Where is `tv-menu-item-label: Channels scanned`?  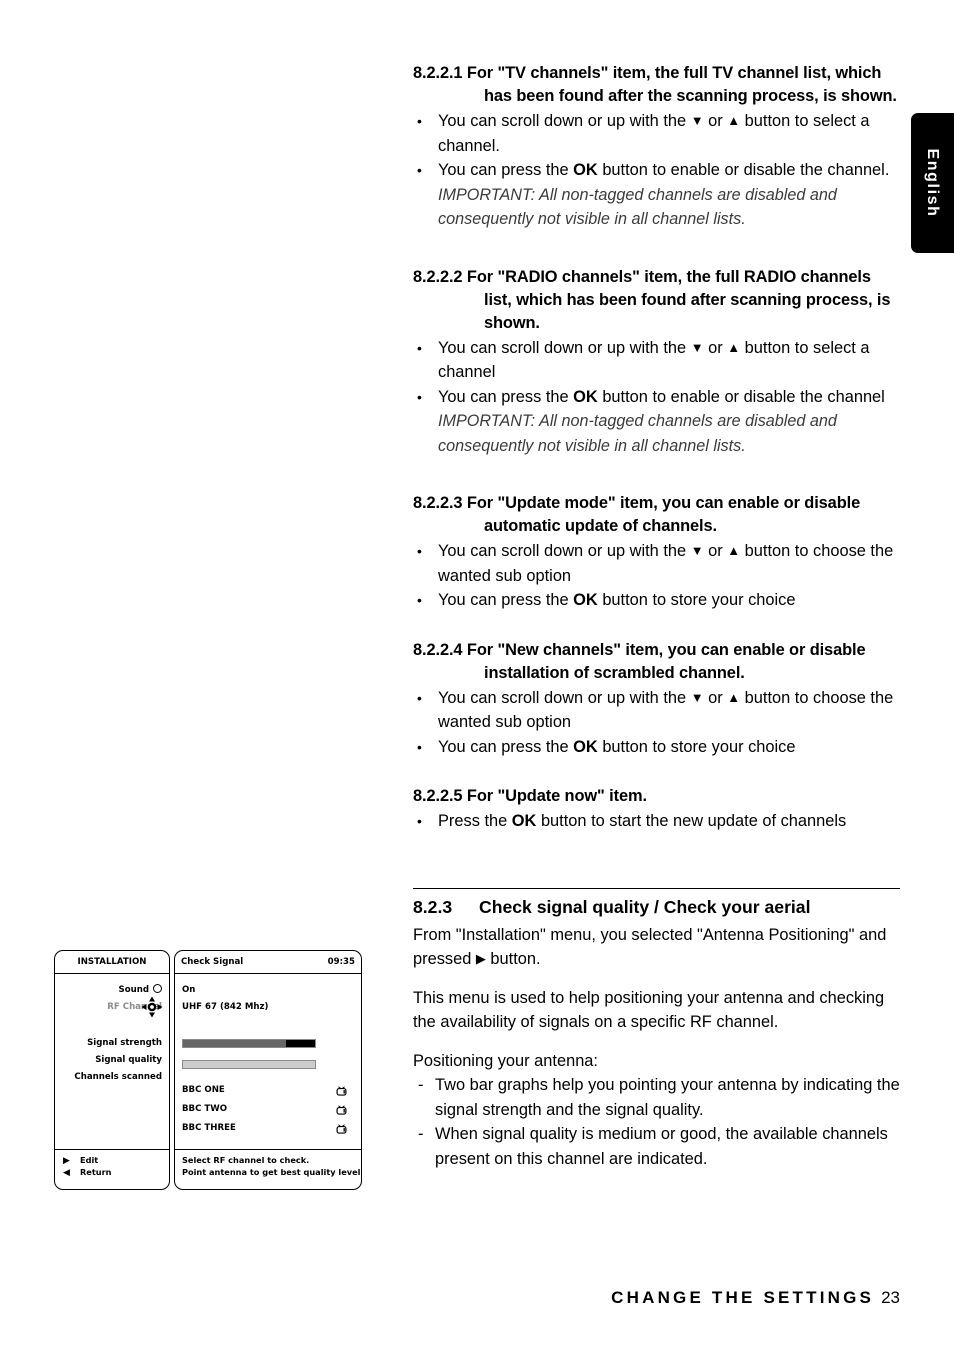
tv-menu-item-label: Channels scanned is located at coordinates (118, 1077).